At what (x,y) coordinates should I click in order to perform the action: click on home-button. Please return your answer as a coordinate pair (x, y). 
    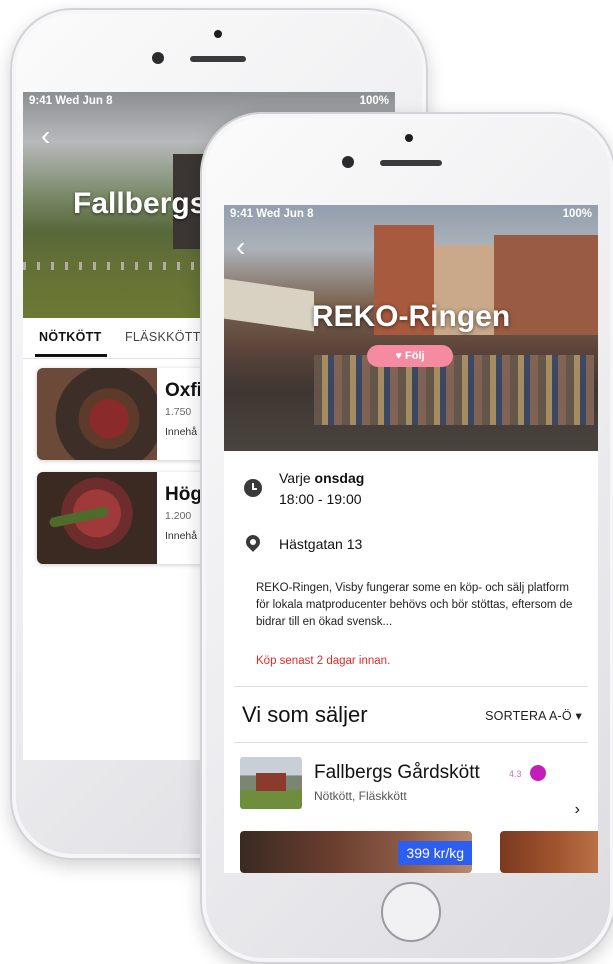
    Looking at the image, I should click on (411, 912).